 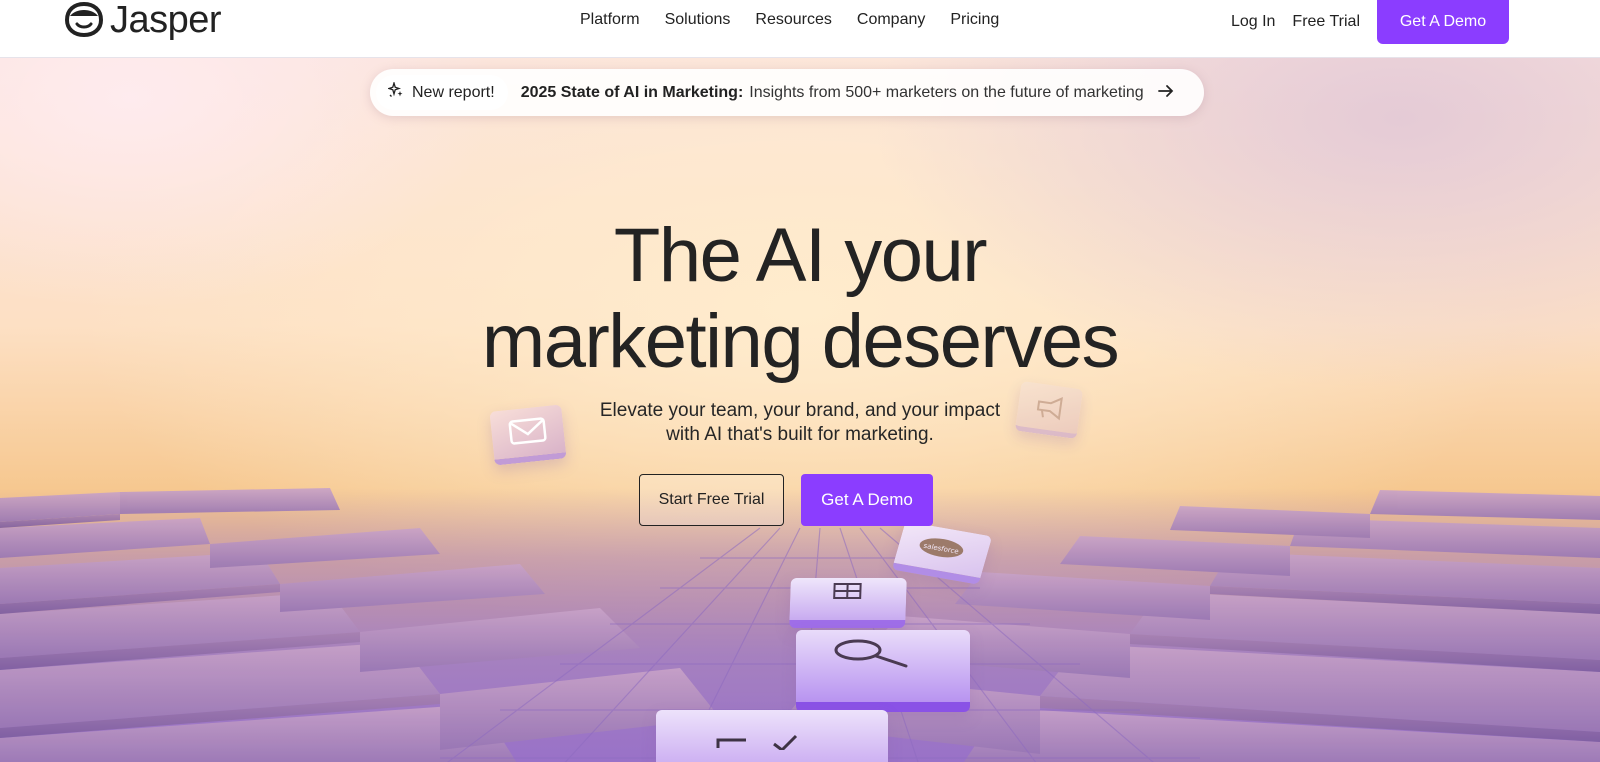 I want to click on sparkle-icon, so click(x=395, y=91).